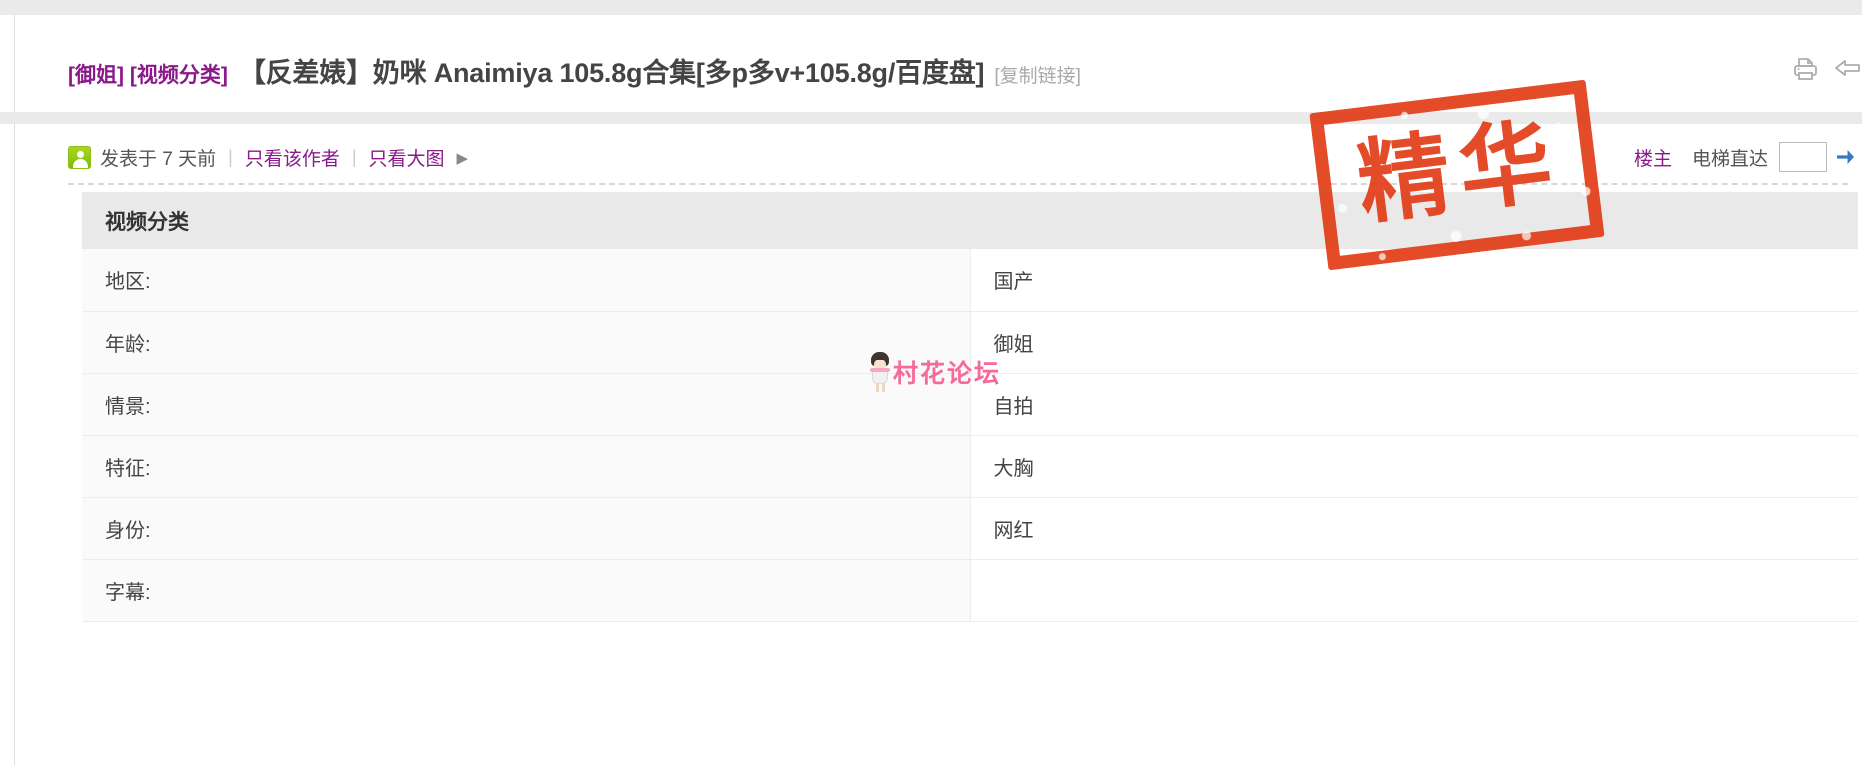  I want to click on table-row: 字幕:, so click(970, 590).